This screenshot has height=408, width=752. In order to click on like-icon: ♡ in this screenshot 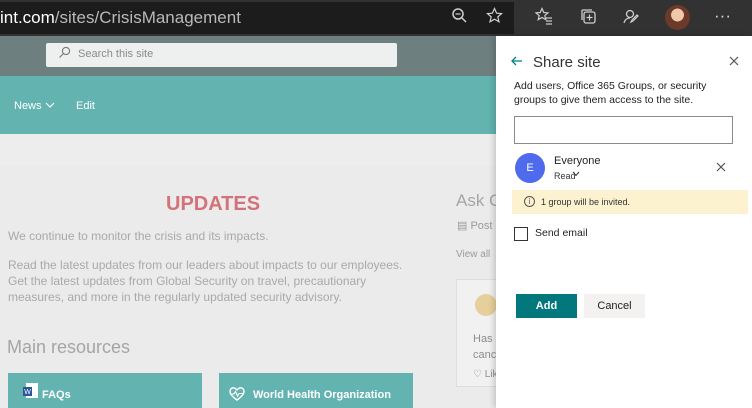, I will do `click(477, 374)`.